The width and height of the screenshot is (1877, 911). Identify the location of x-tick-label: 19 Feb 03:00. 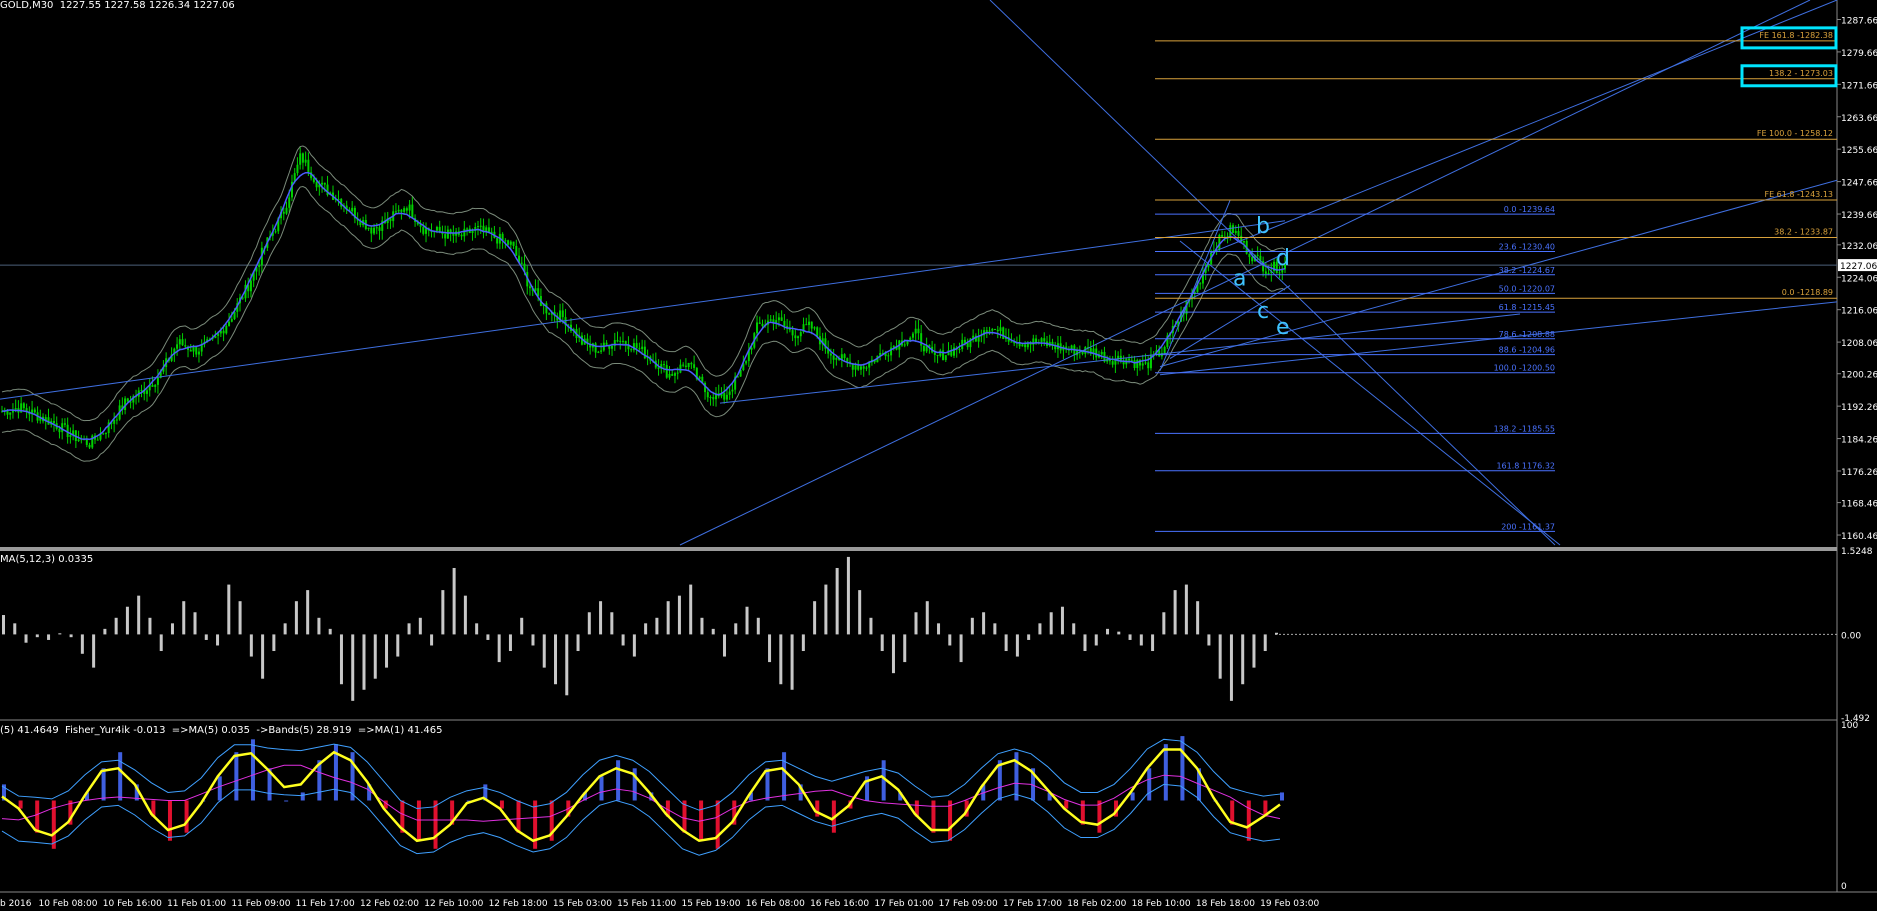
(1289, 904).